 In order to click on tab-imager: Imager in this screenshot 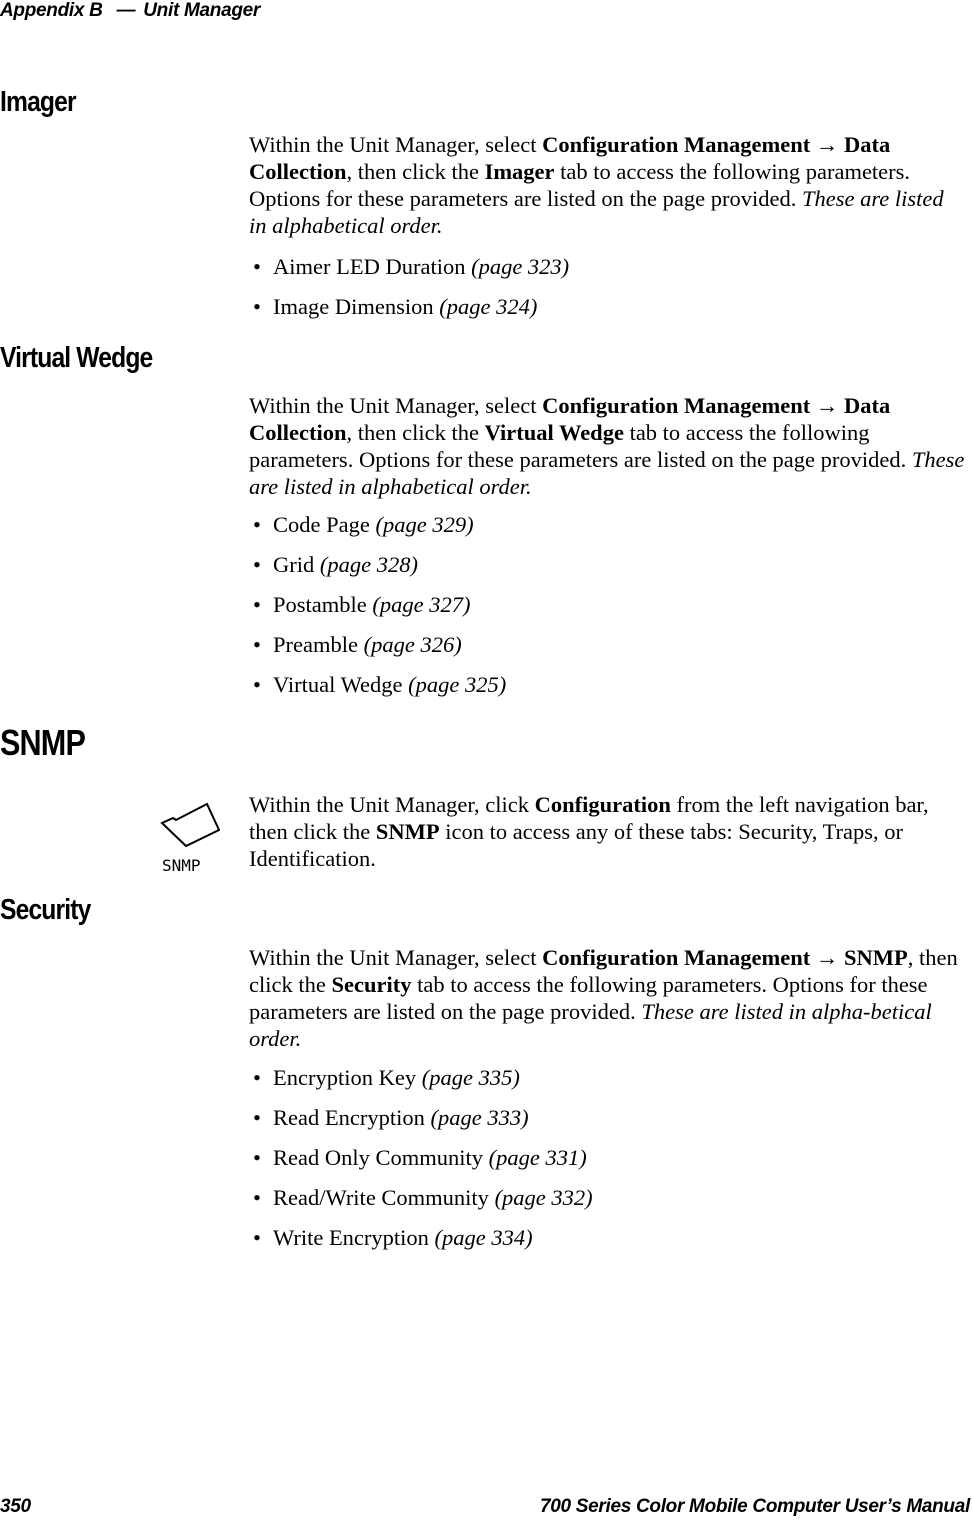, I will do `click(519, 171)`.